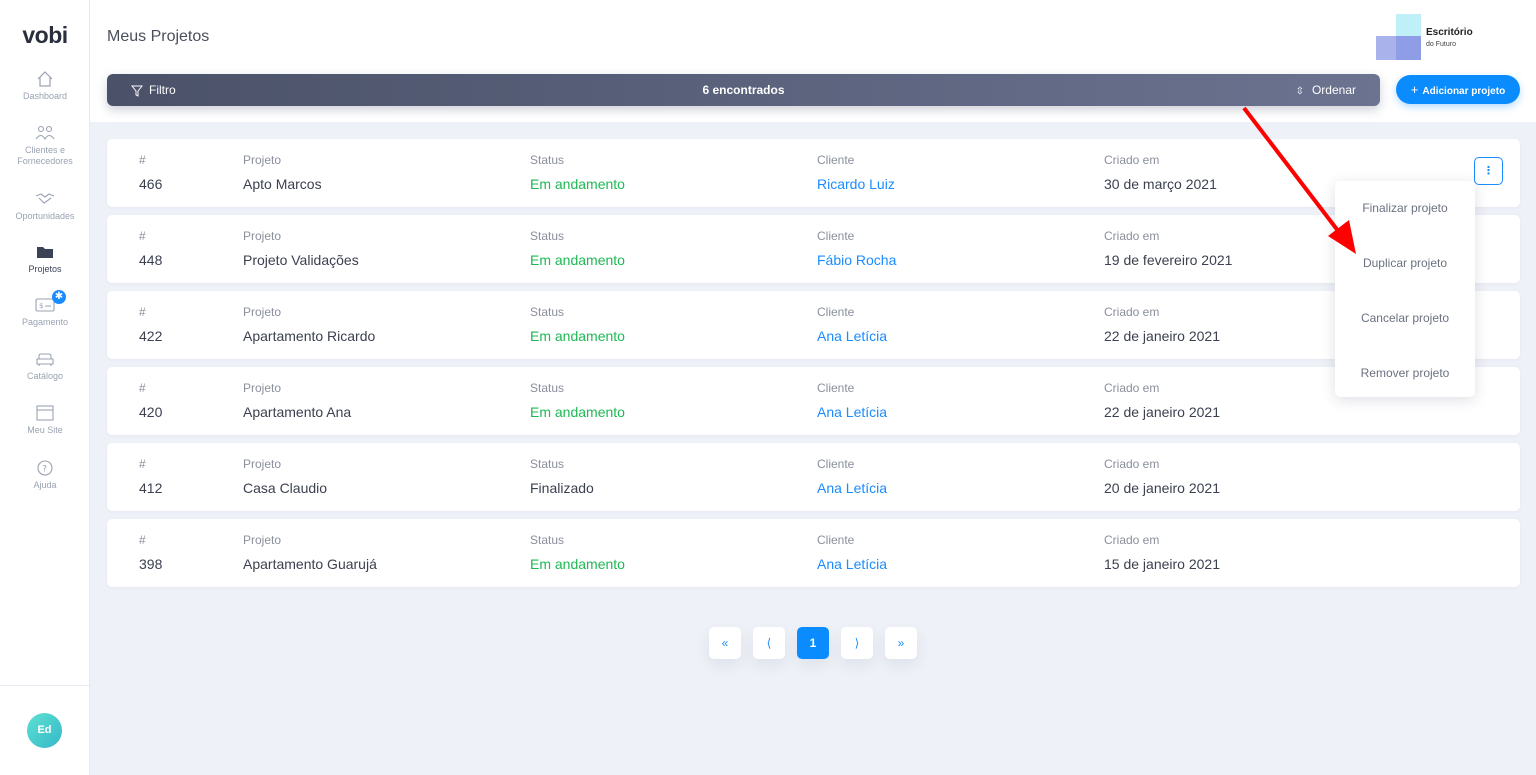 The height and width of the screenshot is (775, 1536). What do you see at coordinates (285, 488) in the screenshot?
I see `project-name: Casa Claudio` at bounding box center [285, 488].